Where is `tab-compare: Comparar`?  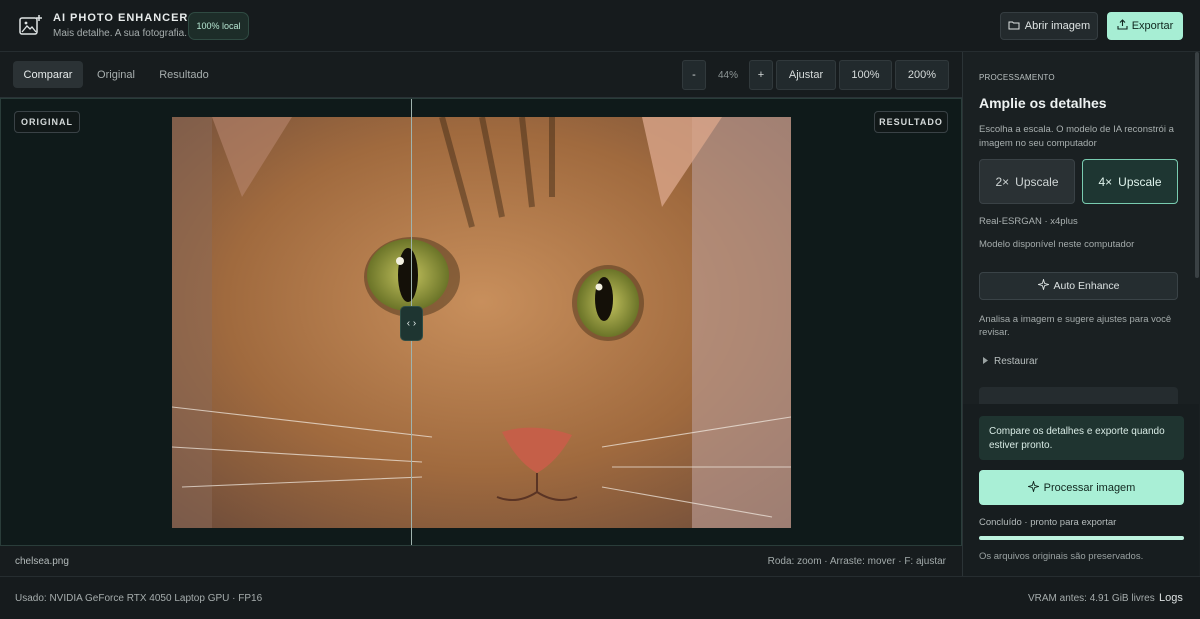 tab-compare: Comparar is located at coordinates (48, 74).